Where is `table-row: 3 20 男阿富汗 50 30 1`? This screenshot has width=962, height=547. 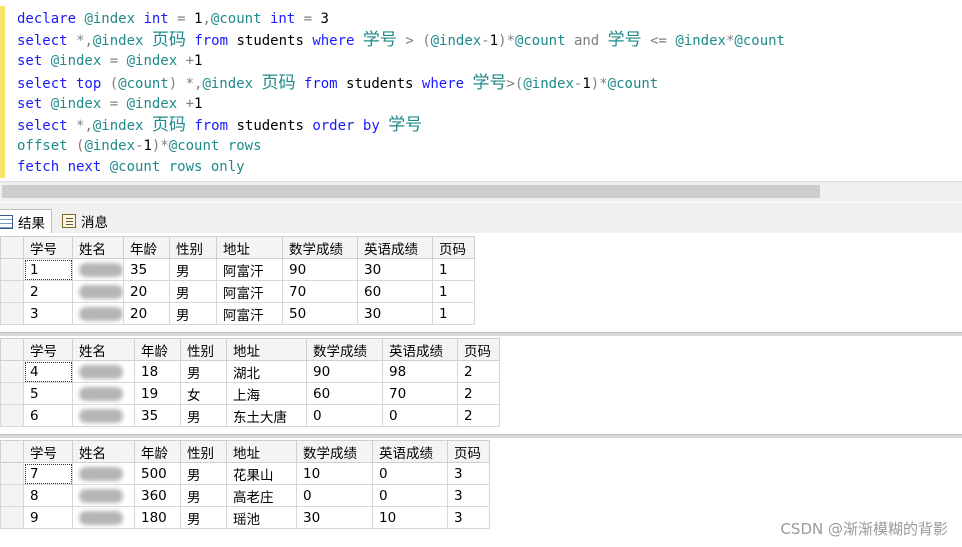 table-row: 3 20 男阿富汗 50 30 1 is located at coordinates (237, 313).